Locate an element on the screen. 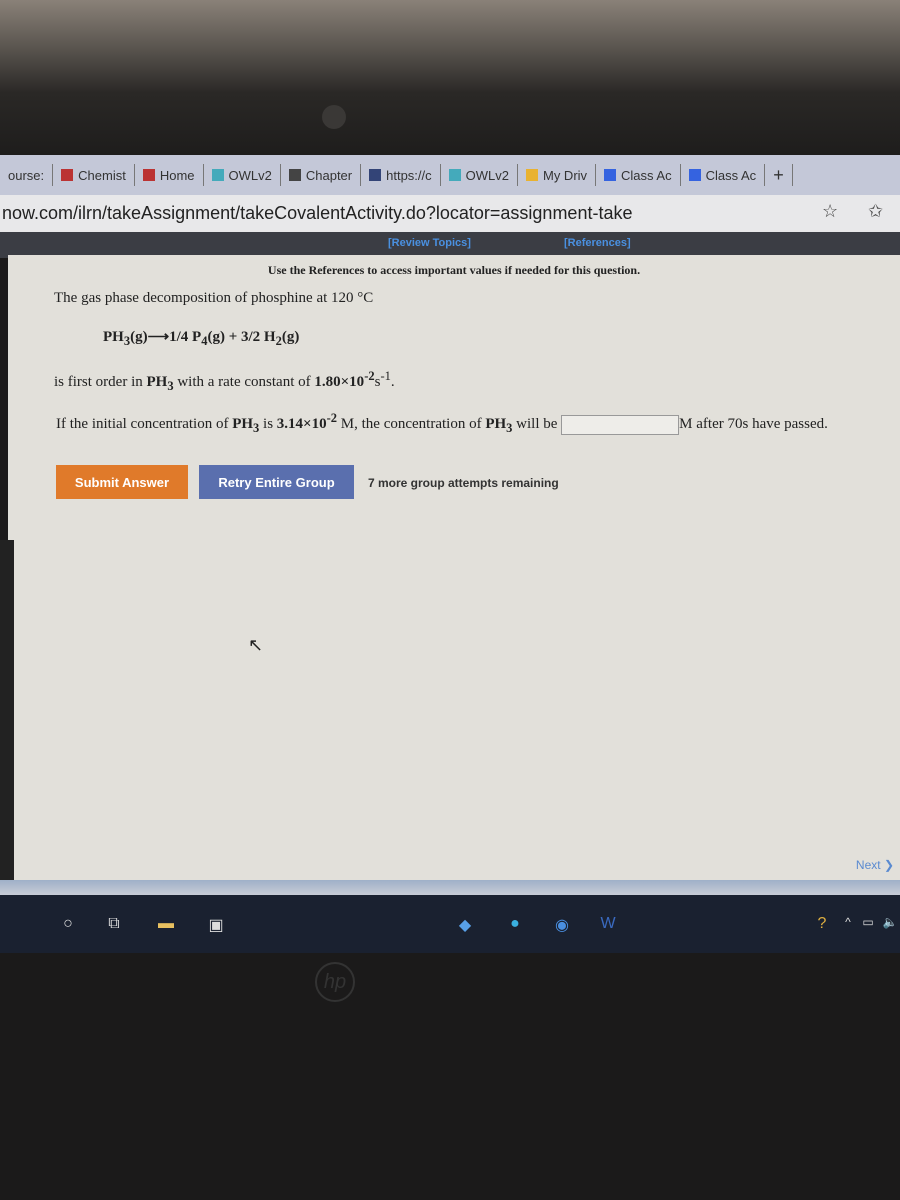  help-icon: ? is located at coordinates (822, 925).